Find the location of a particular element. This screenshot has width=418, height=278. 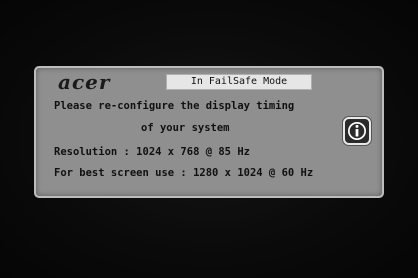

message-line-2: of your system is located at coordinates (185, 128).